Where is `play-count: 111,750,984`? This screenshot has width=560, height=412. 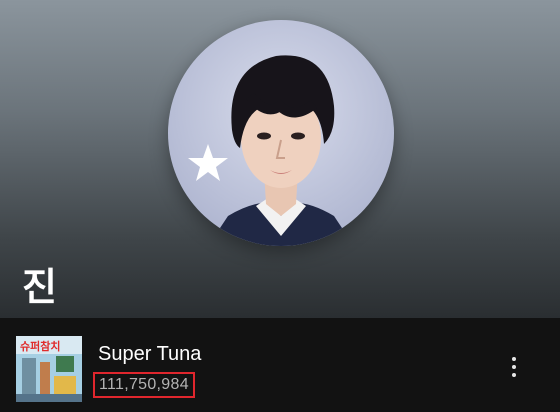 play-count: 111,750,984 is located at coordinates (144, 385).